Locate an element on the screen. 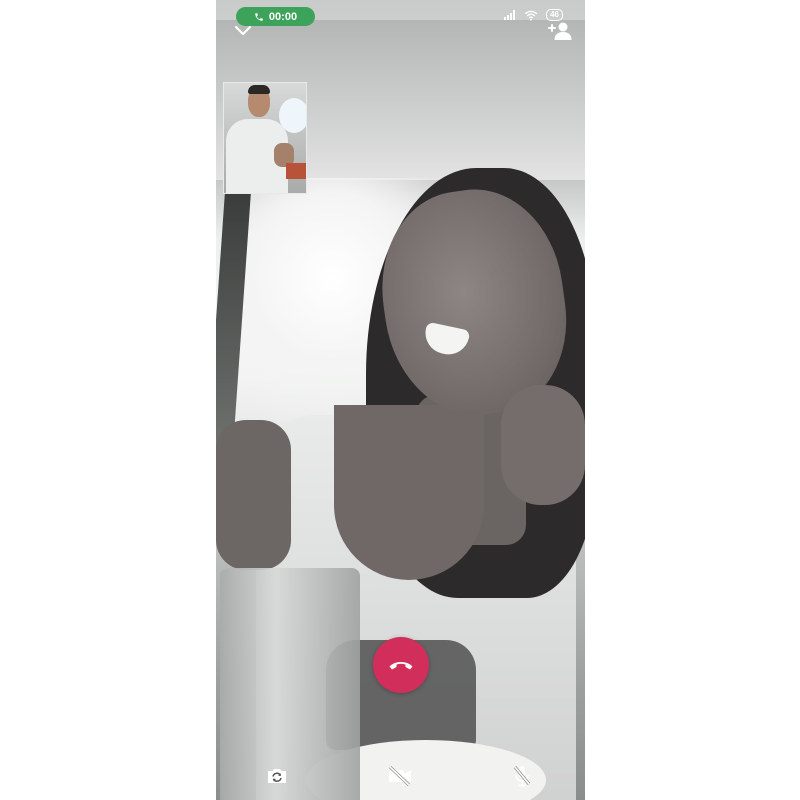 The width and height of the screenshot is (800, 800). video-person-hand is located at coordinates (543, 445).